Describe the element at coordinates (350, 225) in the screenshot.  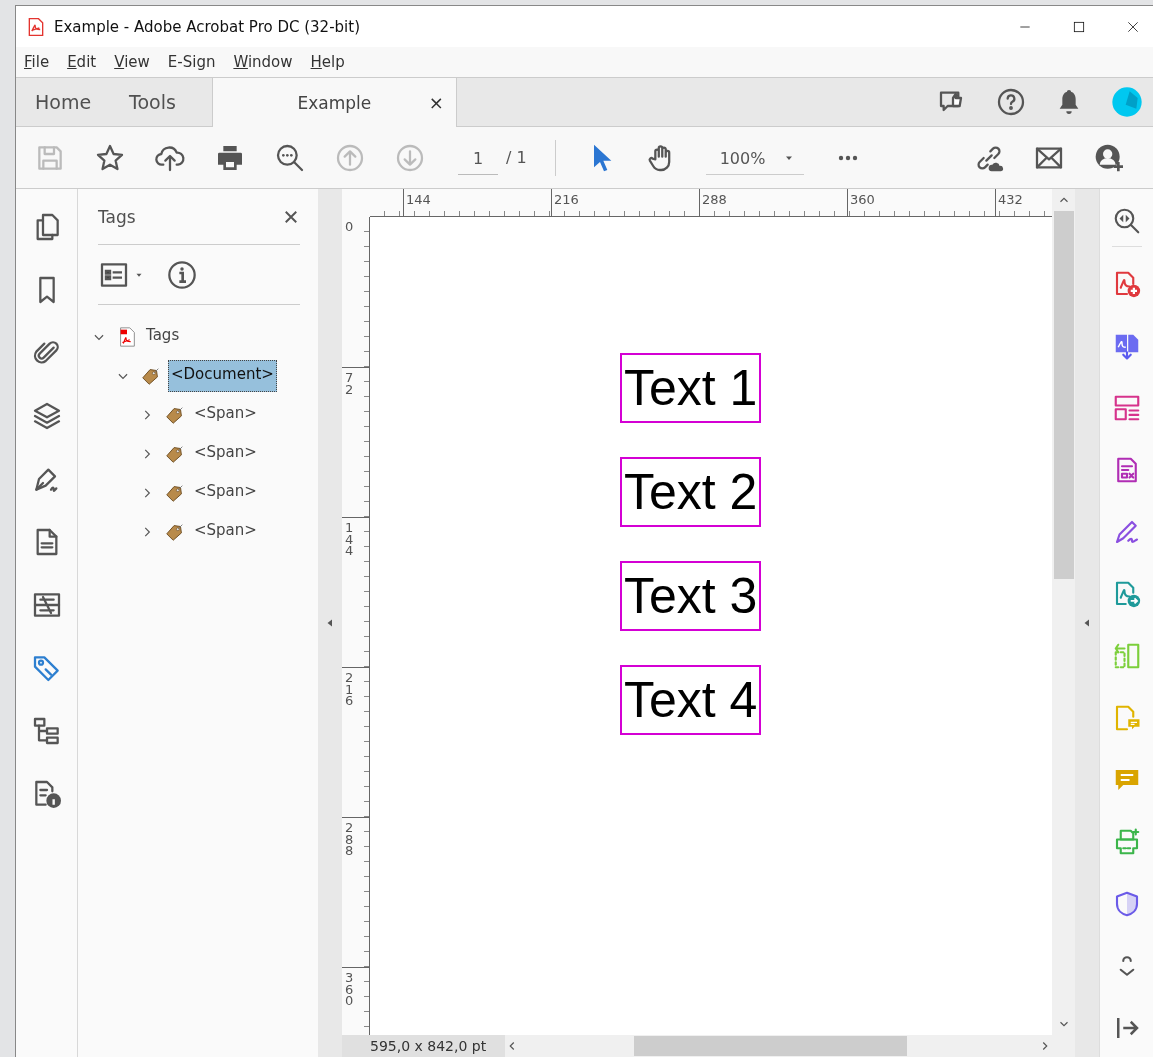
I see `ruler-label: 0` at that location.